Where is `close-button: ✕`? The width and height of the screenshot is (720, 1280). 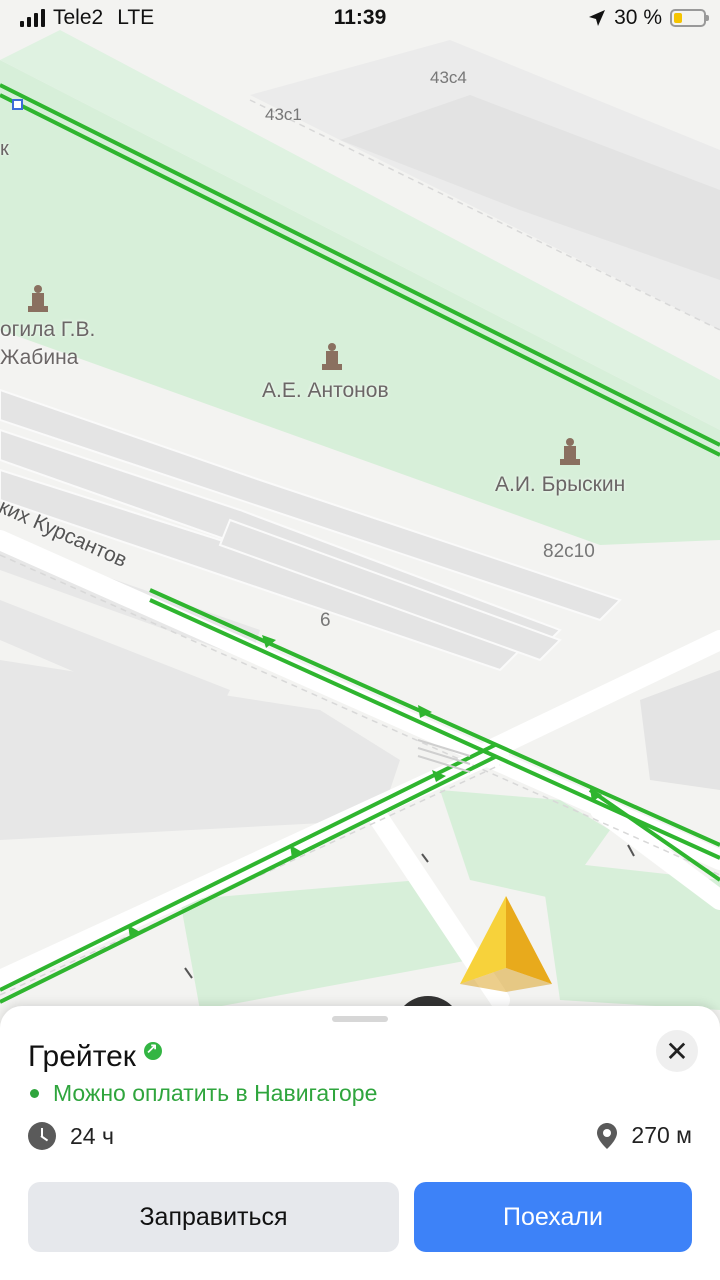 close-button: ✕ is located at coordinates (677, 1051).